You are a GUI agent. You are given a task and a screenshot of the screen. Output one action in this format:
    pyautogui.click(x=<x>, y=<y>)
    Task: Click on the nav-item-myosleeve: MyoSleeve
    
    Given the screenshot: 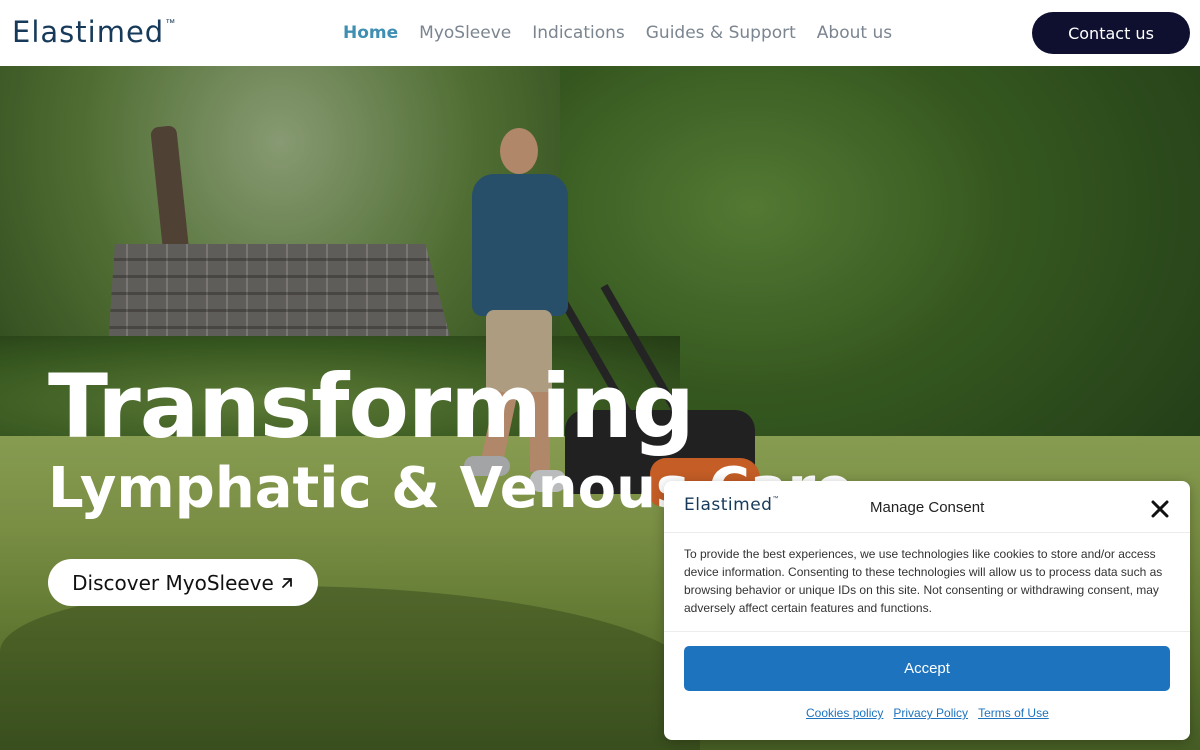 What is the action you would take?
    pyautogui.click(x=465, y=33)
    